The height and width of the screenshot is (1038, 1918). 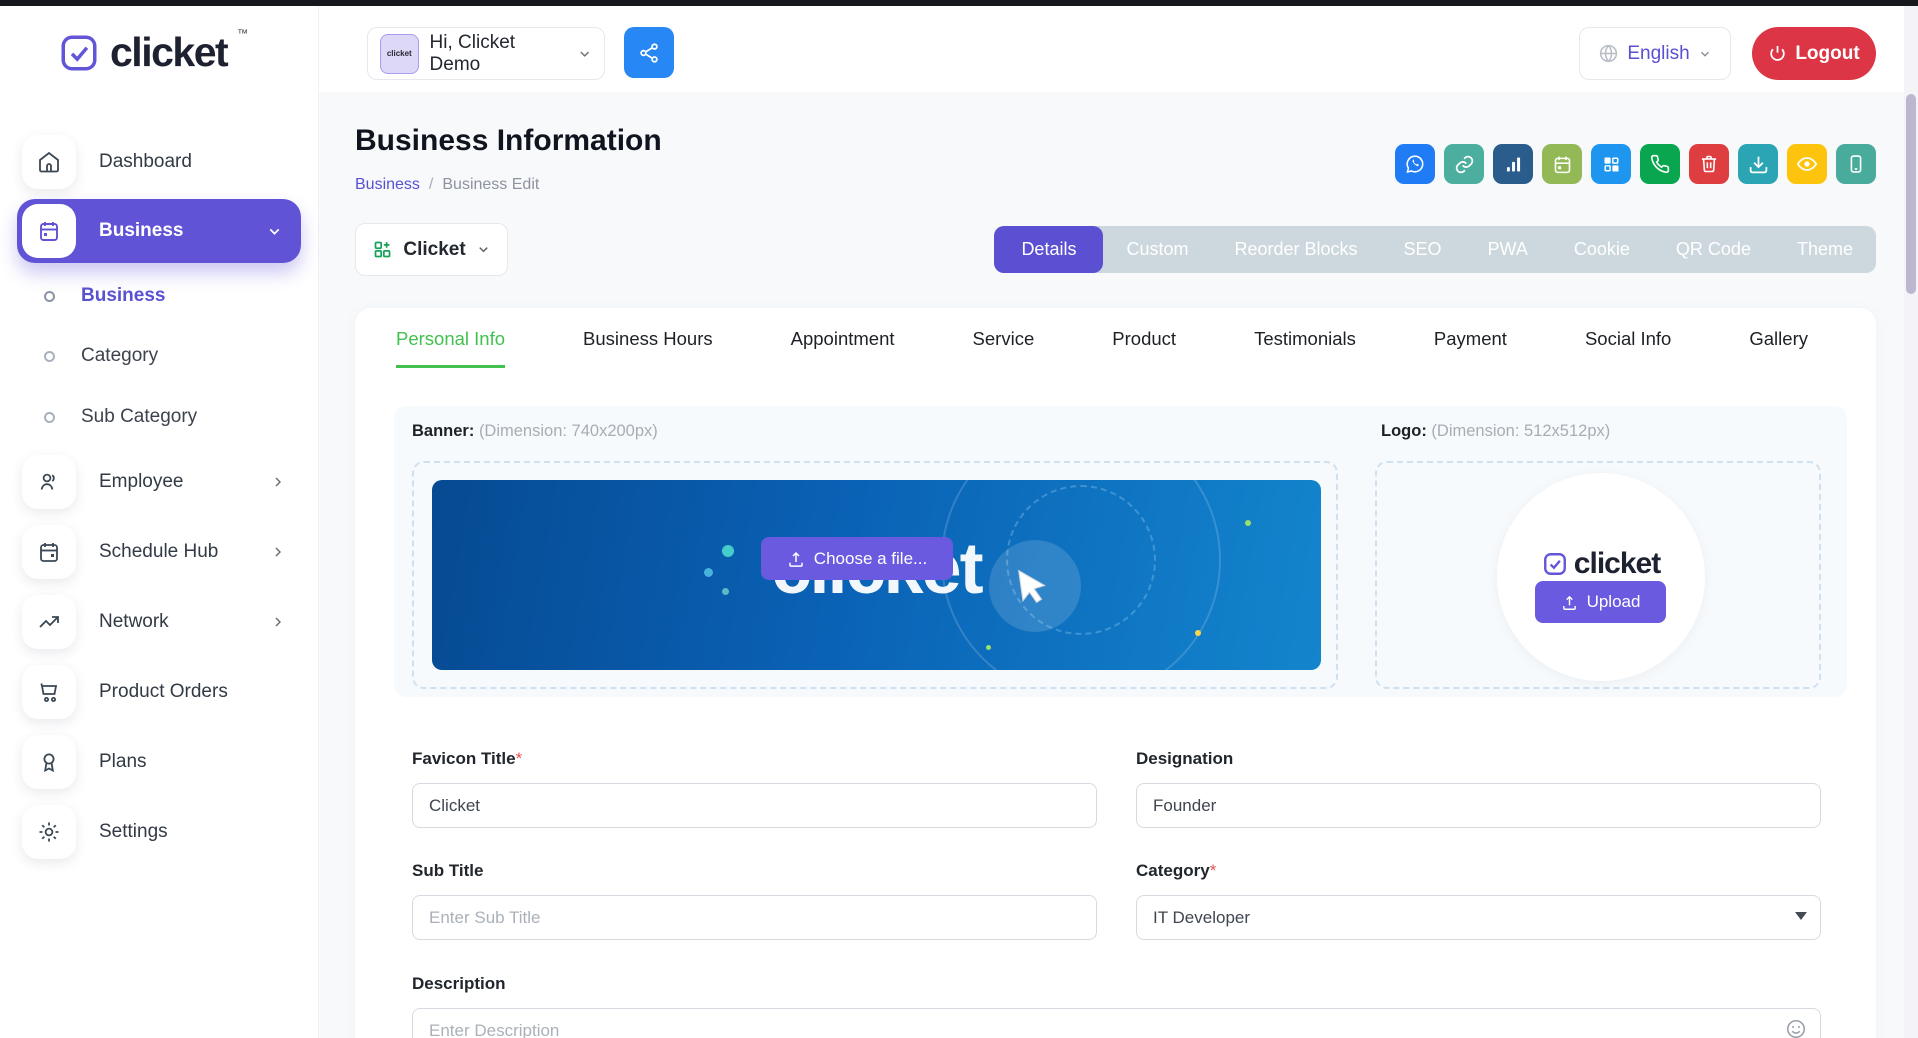 I want to click on description-textarea, so click(x=1116, y=1023).